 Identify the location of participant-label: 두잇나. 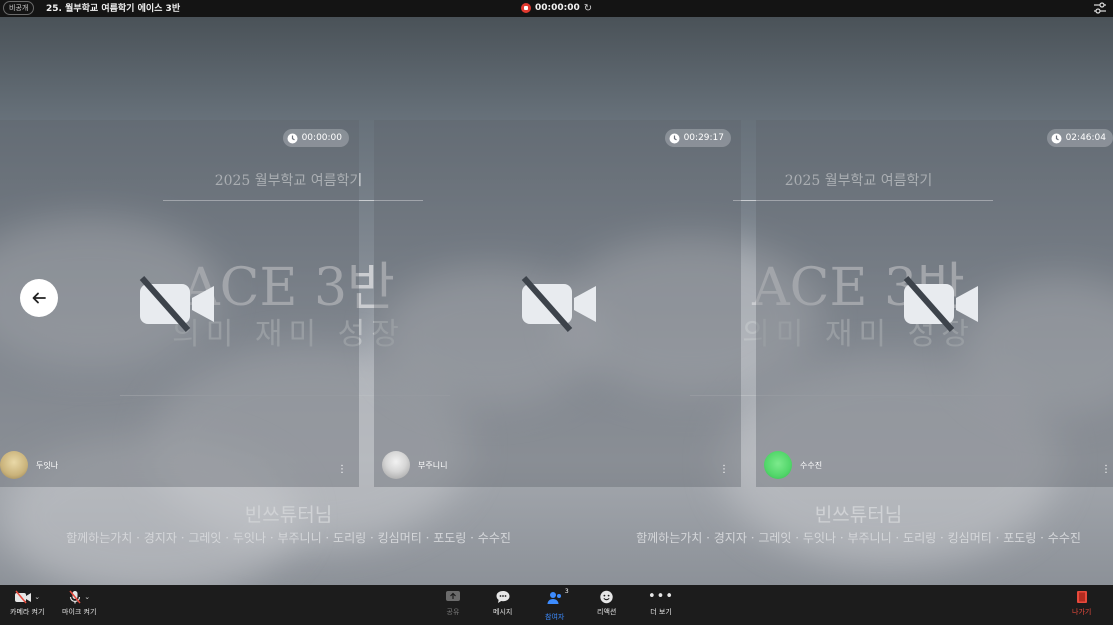
(29, 465).